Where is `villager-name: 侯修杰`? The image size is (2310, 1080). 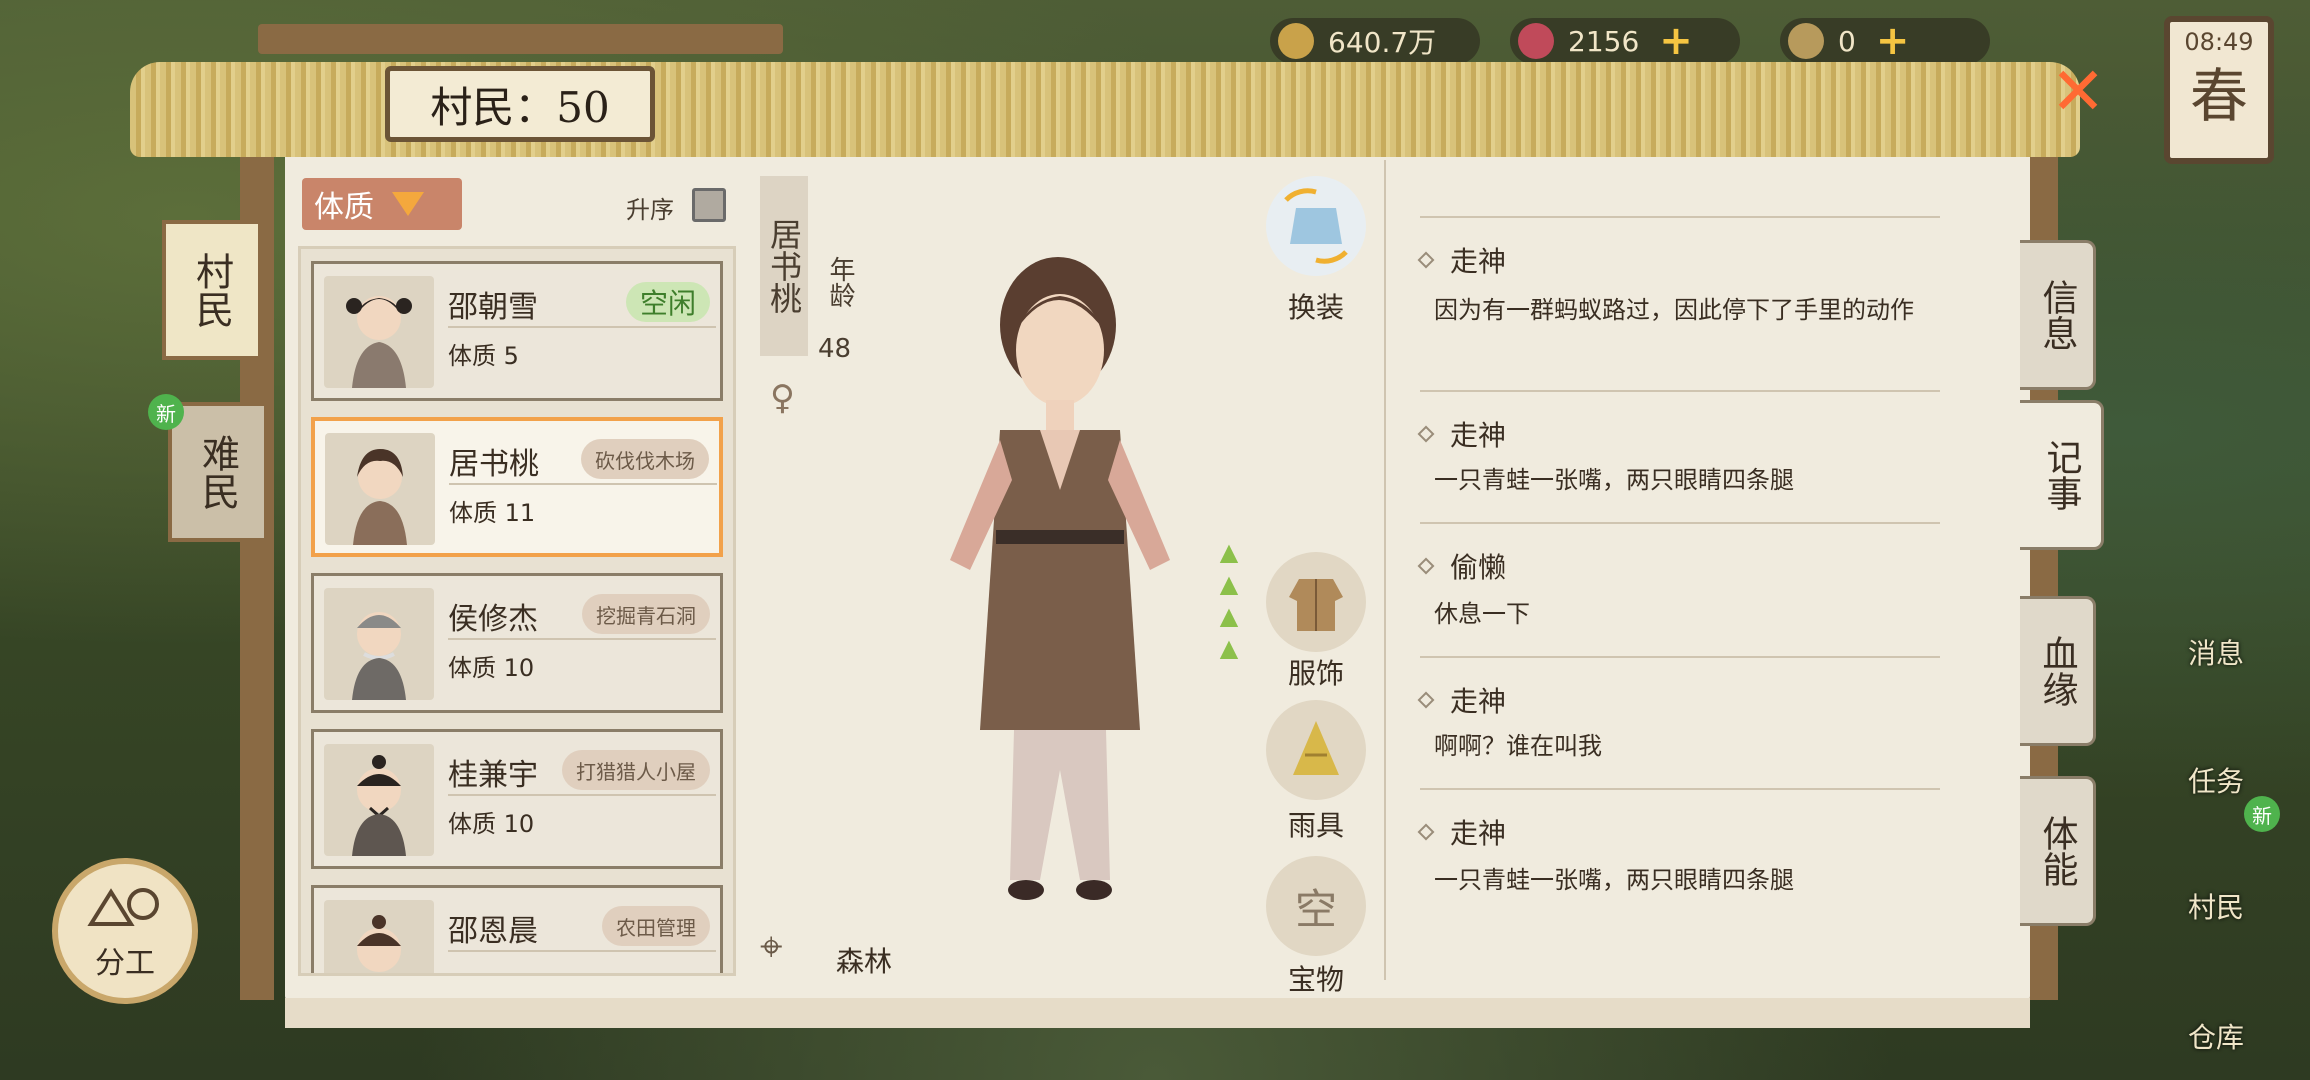
villager-name: 侯修杰 is located at coordinates (493, 619).